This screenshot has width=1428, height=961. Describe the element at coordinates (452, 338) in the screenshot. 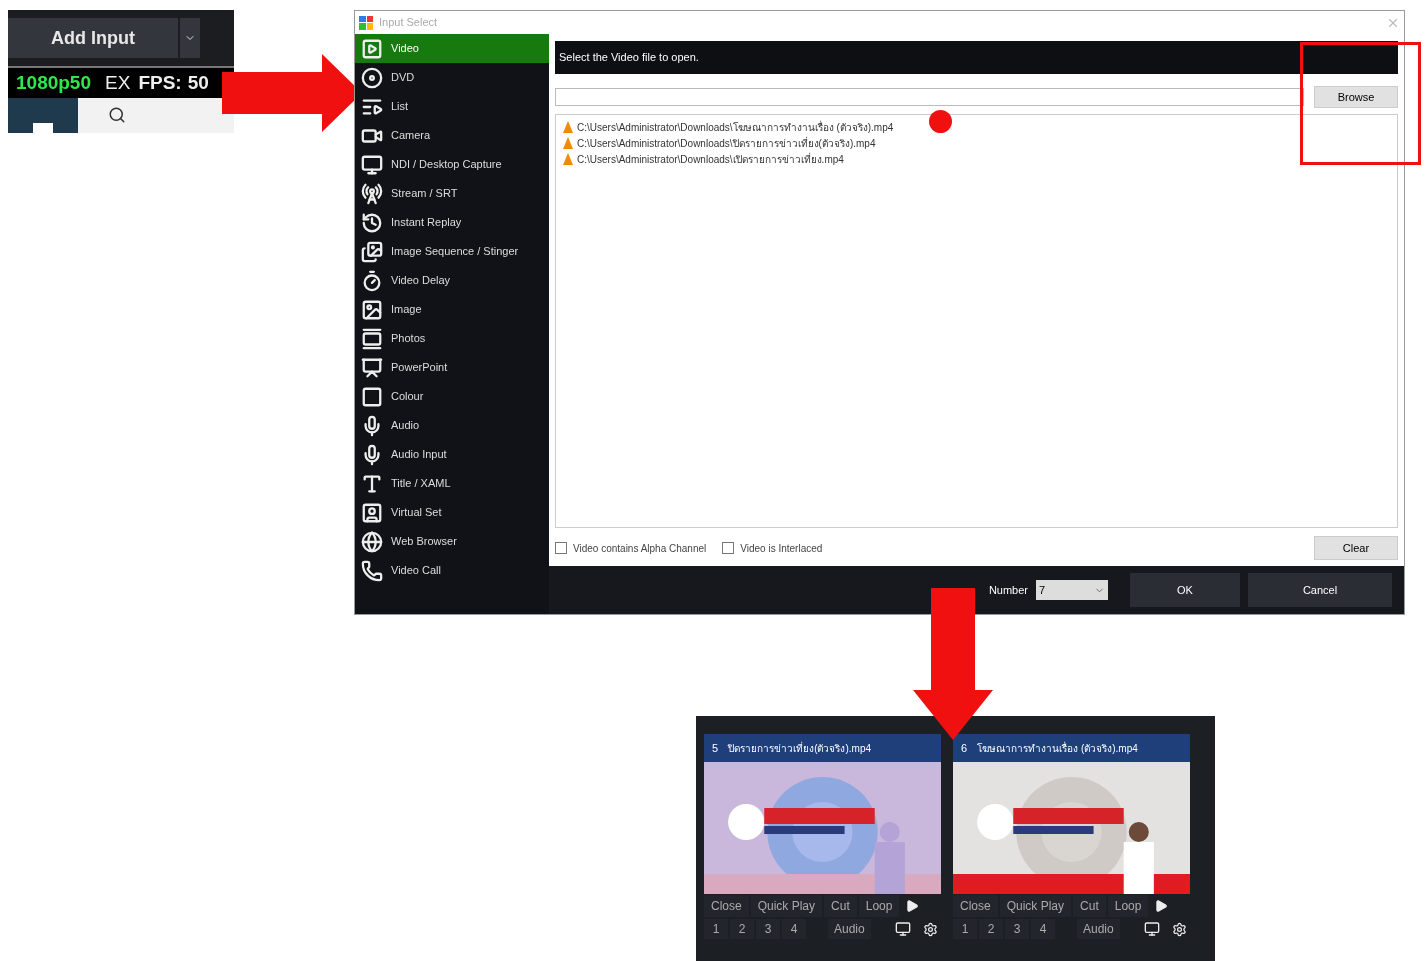

I see `sidebar-item: Photos` at that location.